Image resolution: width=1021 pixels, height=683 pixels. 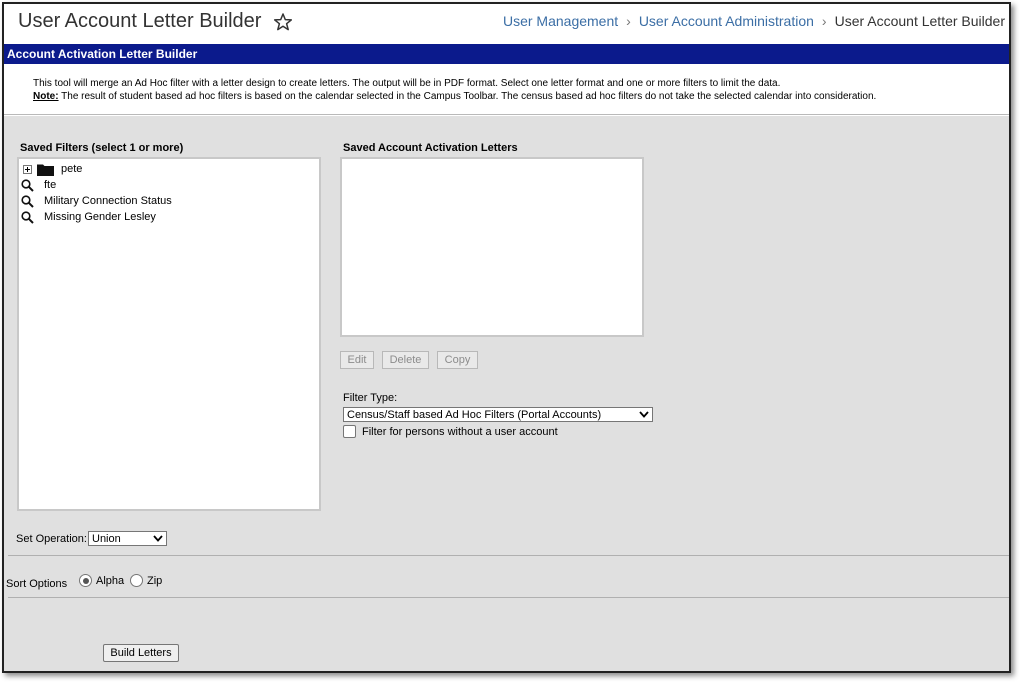 What do you see at coordinates (405, 360) in the screenshot?
I see `delete-button: Delete` at bounding box center [405, 360].